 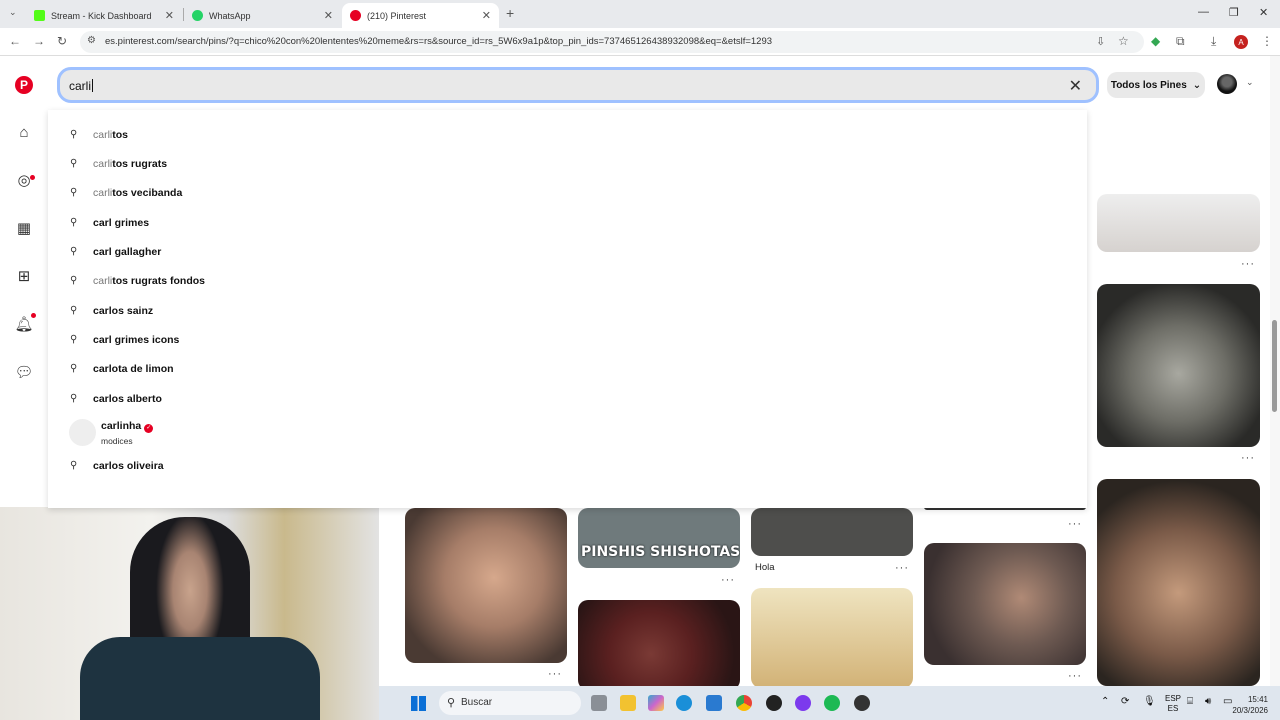 I want to click on browser-menu-icon: ⋮, so click(x=1267, y=41).